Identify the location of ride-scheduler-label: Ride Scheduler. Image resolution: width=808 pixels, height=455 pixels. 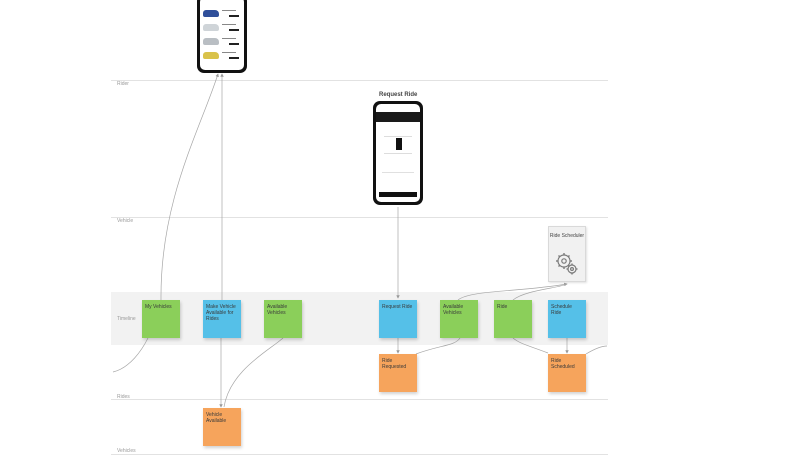
(567, 236).